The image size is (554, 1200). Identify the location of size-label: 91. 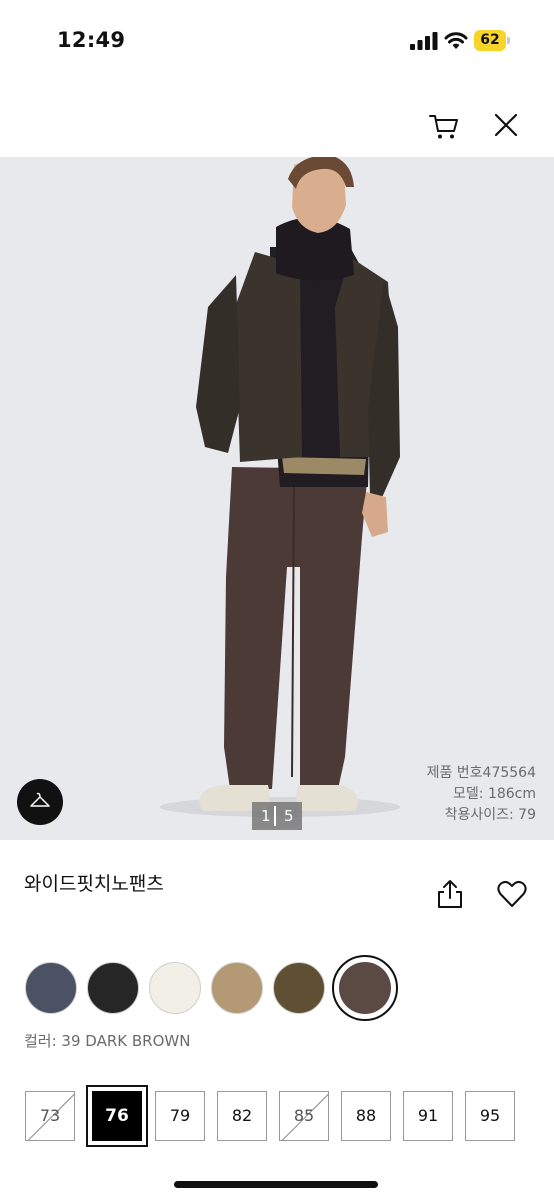
(428, 1115).